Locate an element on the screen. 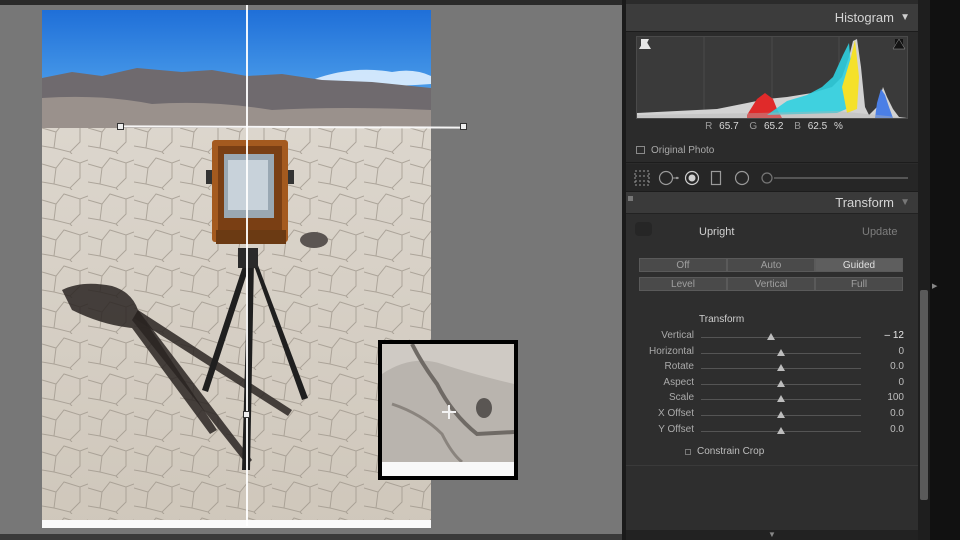  red-eye-icon is located at coordinates (692, 178).